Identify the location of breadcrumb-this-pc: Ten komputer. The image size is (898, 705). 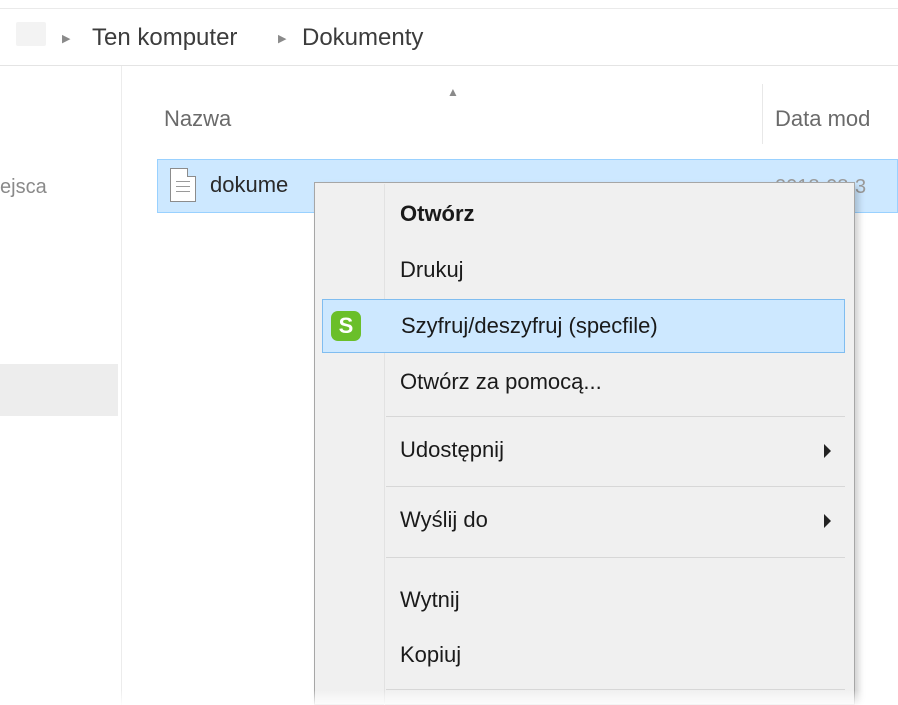
(164, 38).